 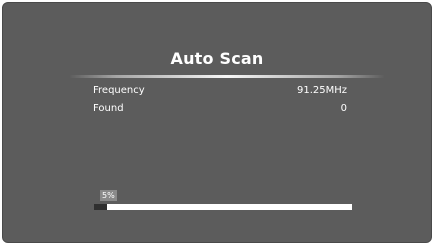 What do you see at coordinates (220, 92) in the screenshot?
I see `frequency-row: Frequency 91.25MHz` at bounding box center [220, 92].